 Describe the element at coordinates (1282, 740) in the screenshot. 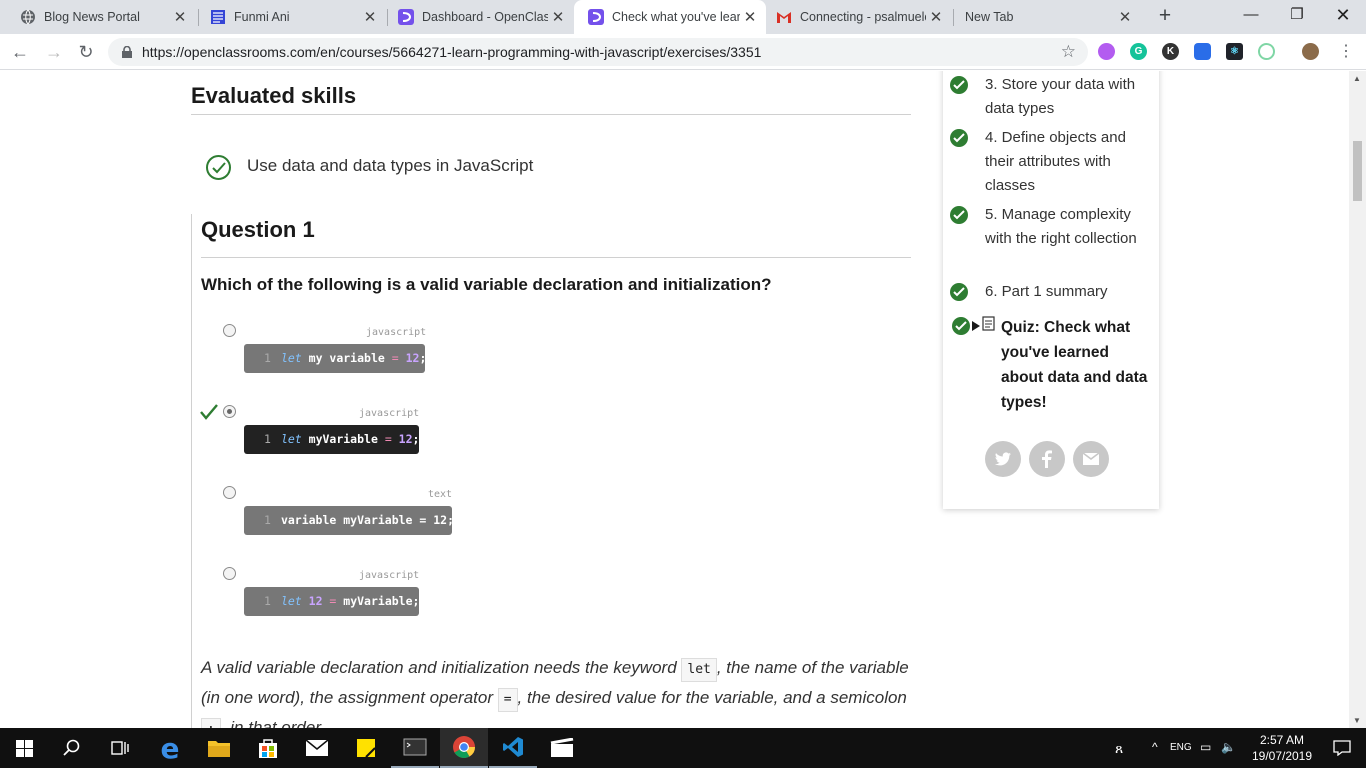

I see `clock-time: 2:57 AM` at that location.